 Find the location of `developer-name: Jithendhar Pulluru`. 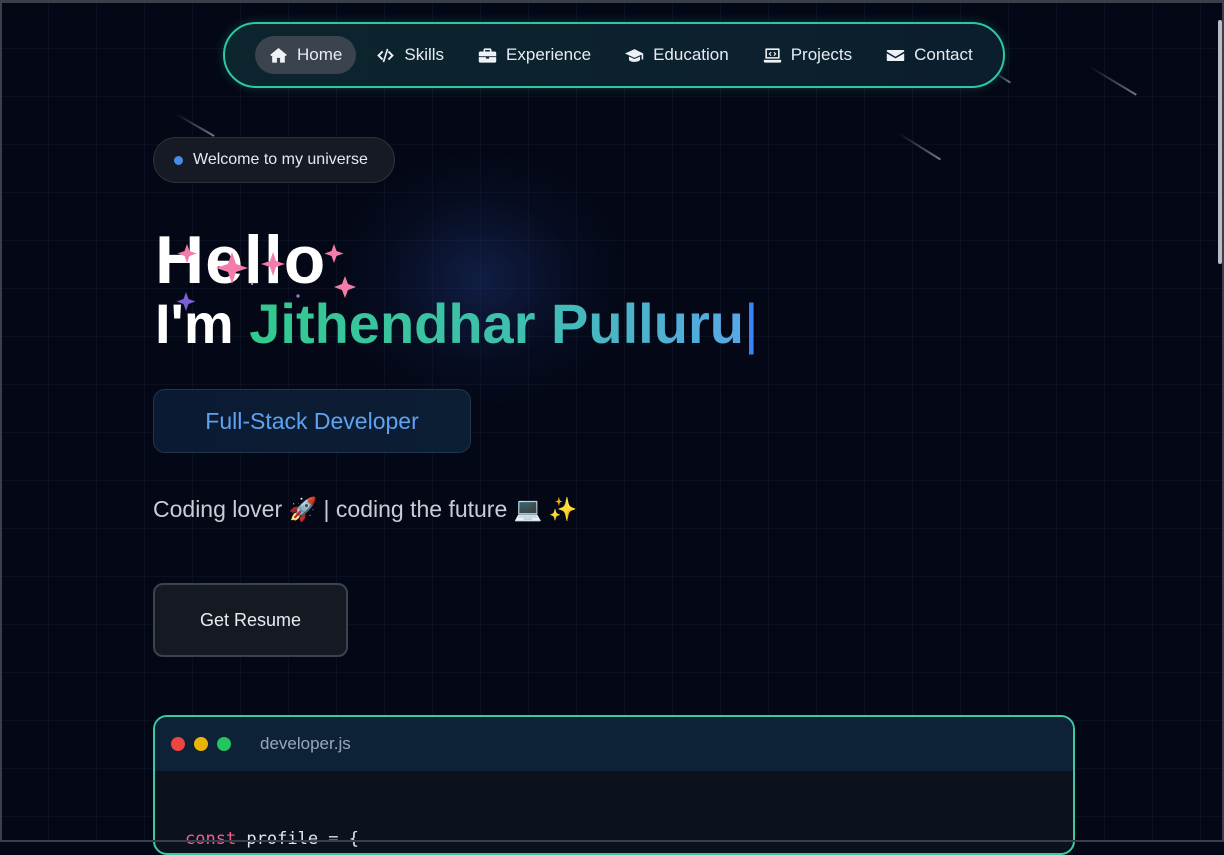

developer-name: Jithendhar Pulluru is located at coordinates (496, 323).